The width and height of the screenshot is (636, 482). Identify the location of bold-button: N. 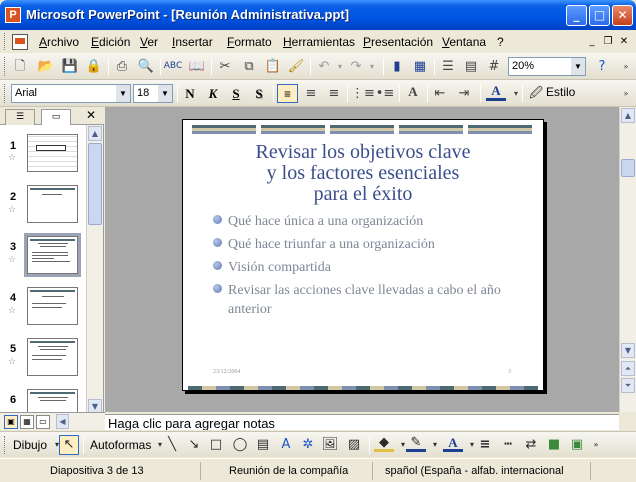
(190, 93).